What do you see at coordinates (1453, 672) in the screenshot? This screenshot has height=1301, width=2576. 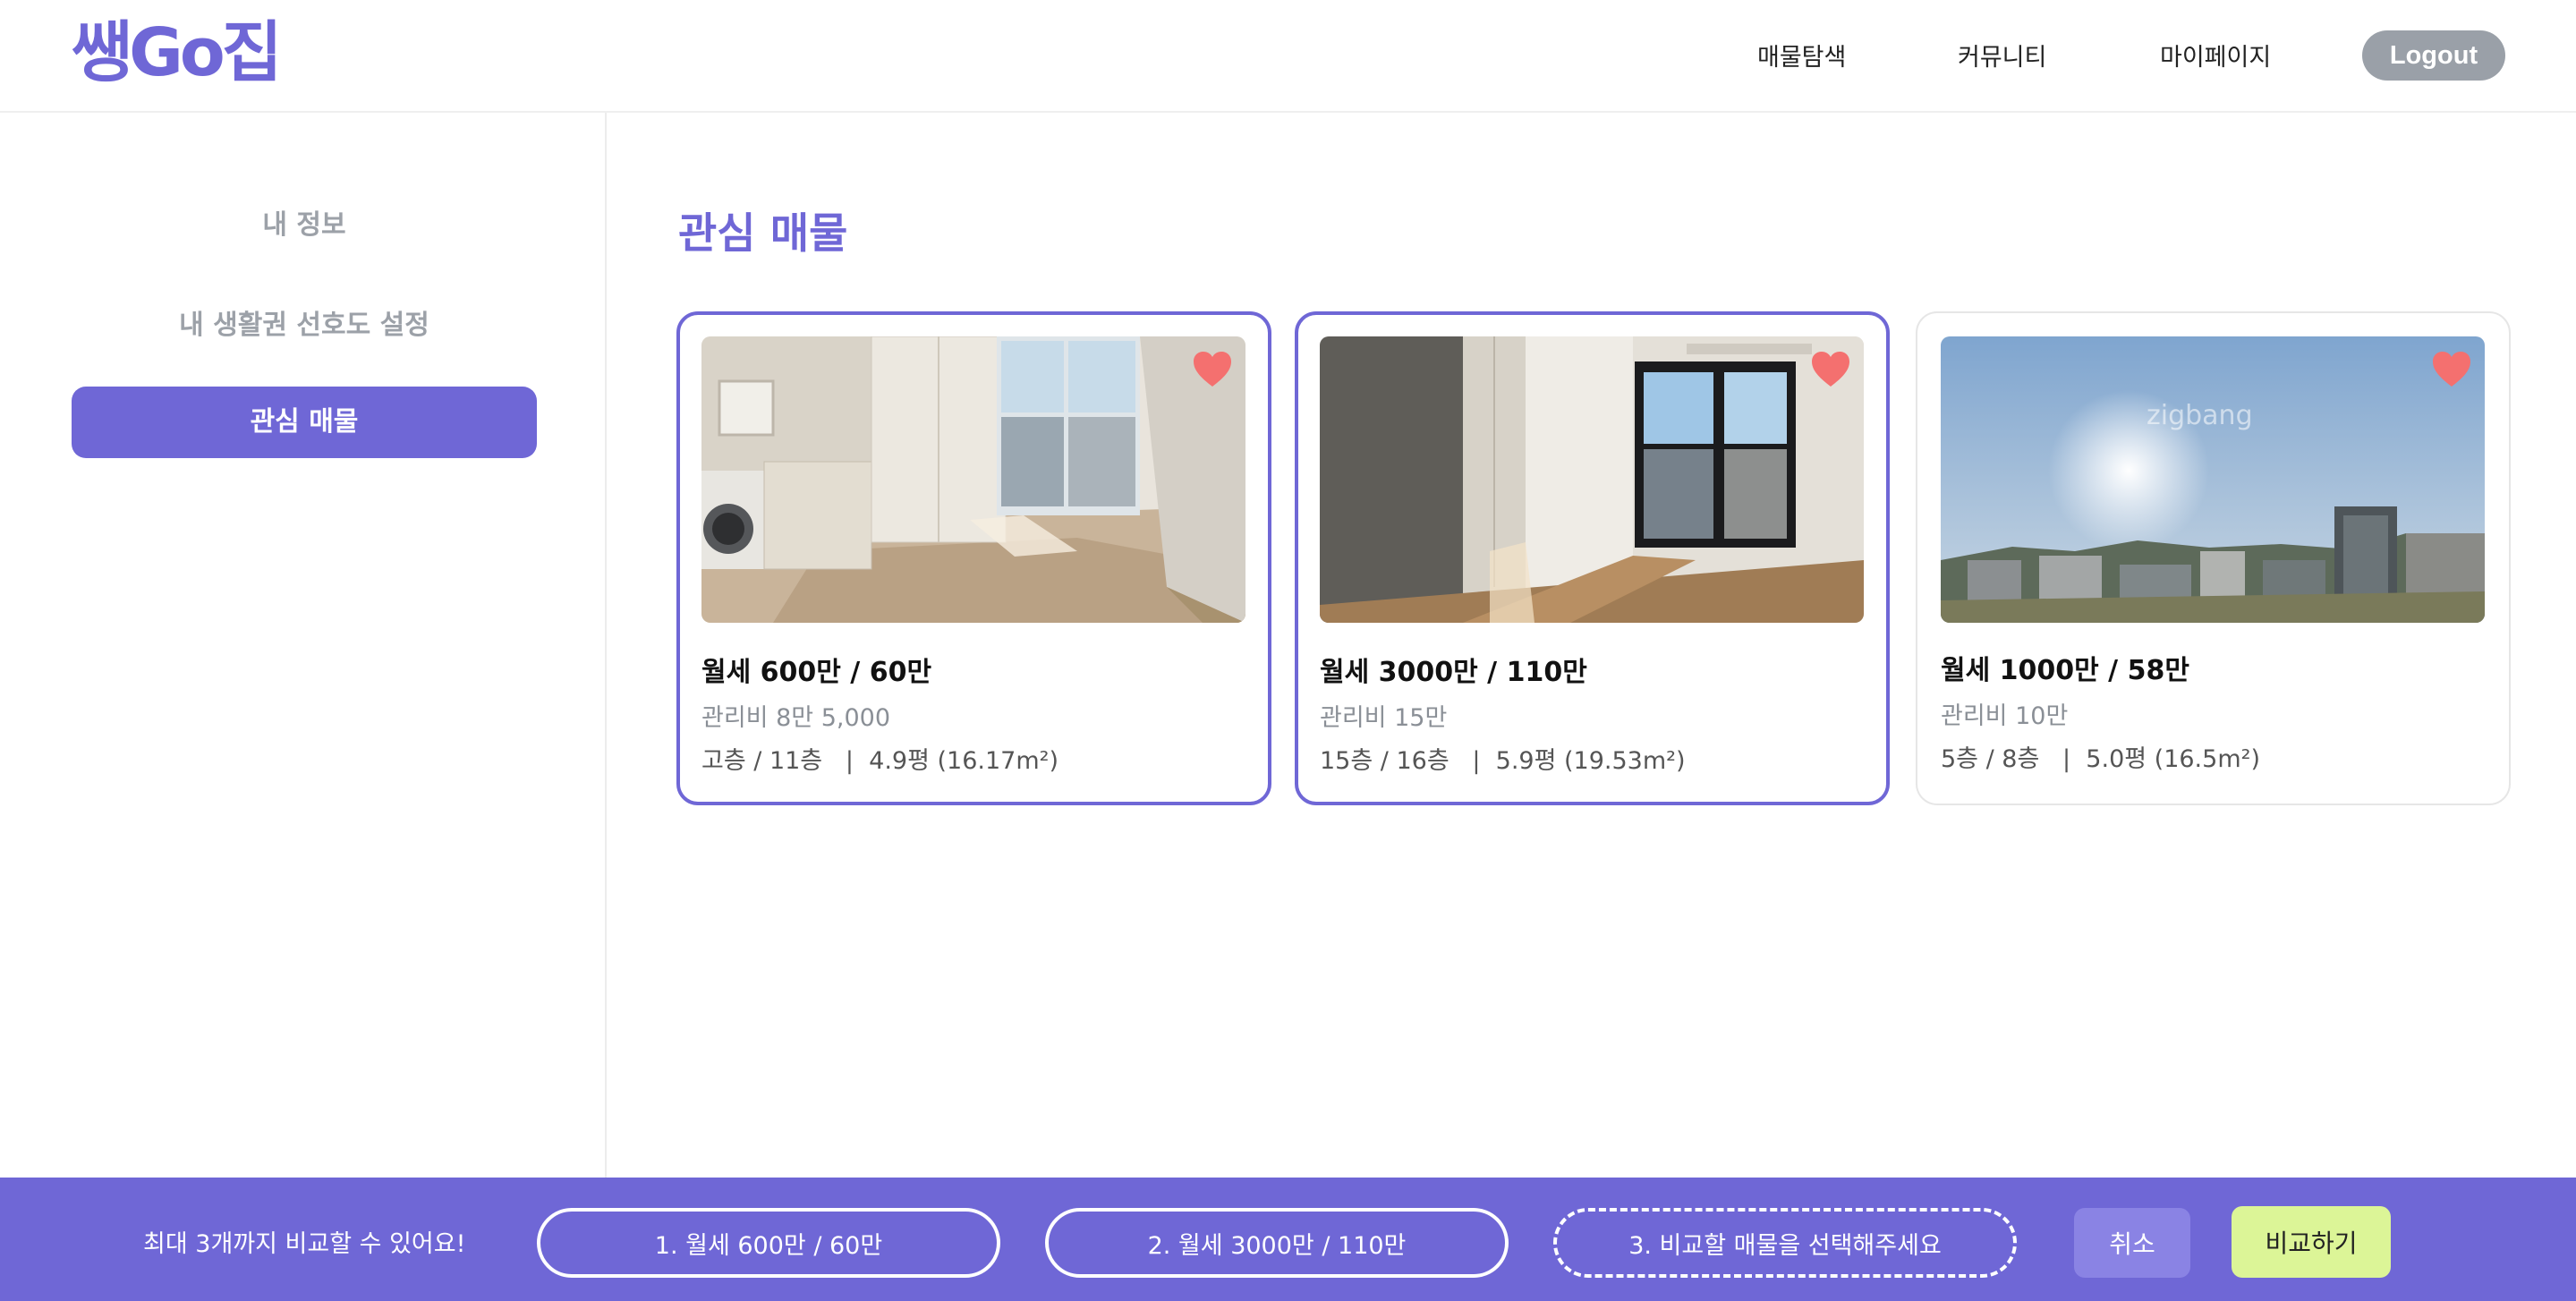 I see `listing-price: 월세 3000만 / 110만` at bounding box center [1453, 672].